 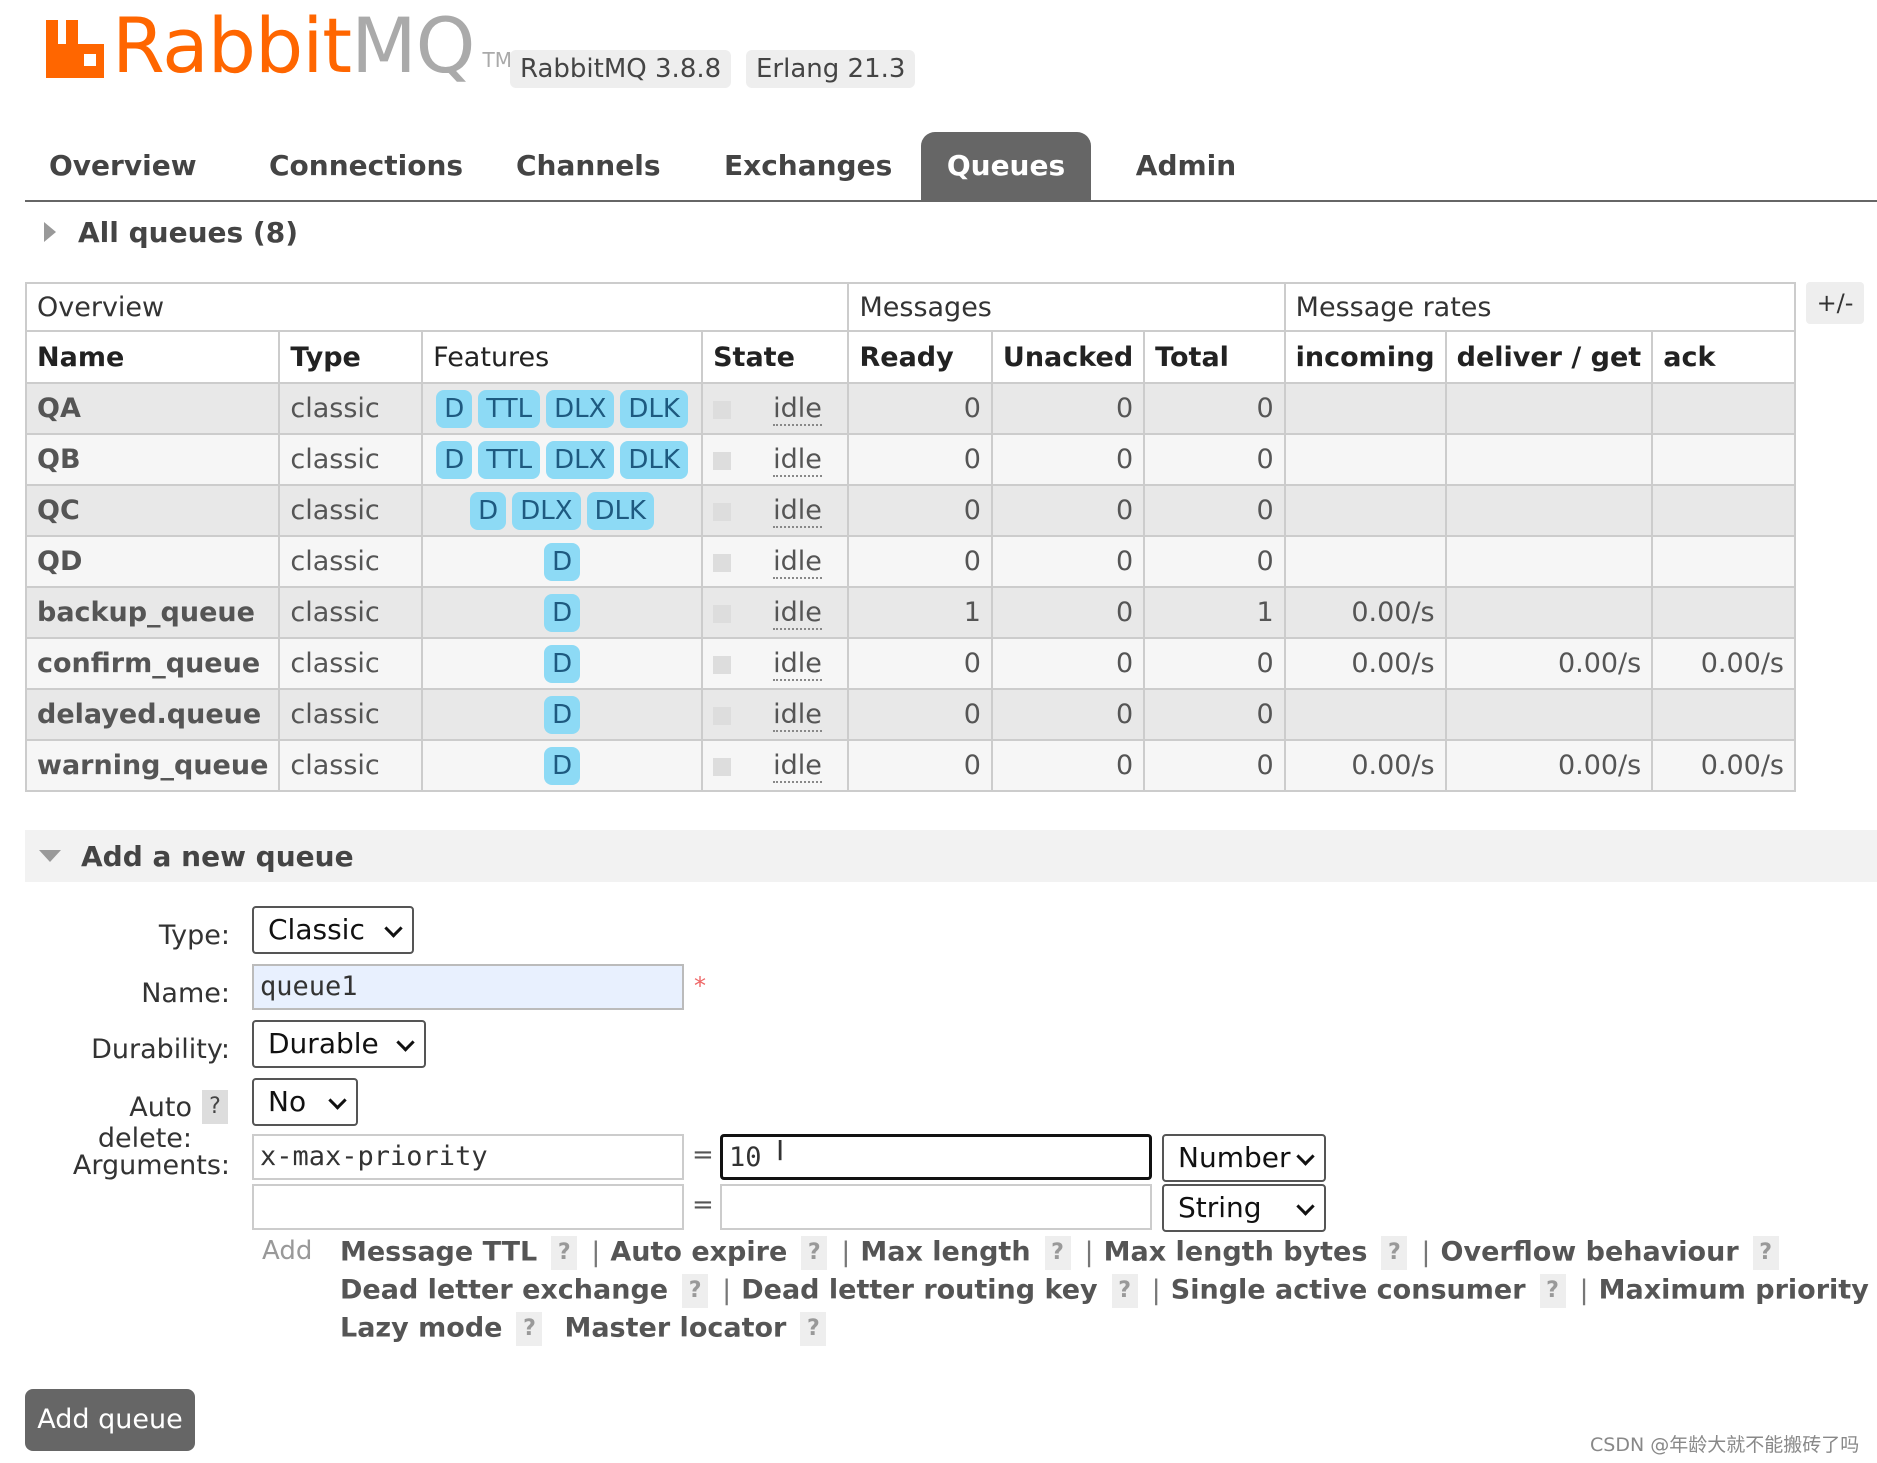 I want to click on argument-shortcut-link: Master locator, so click(x=675, y=1328).